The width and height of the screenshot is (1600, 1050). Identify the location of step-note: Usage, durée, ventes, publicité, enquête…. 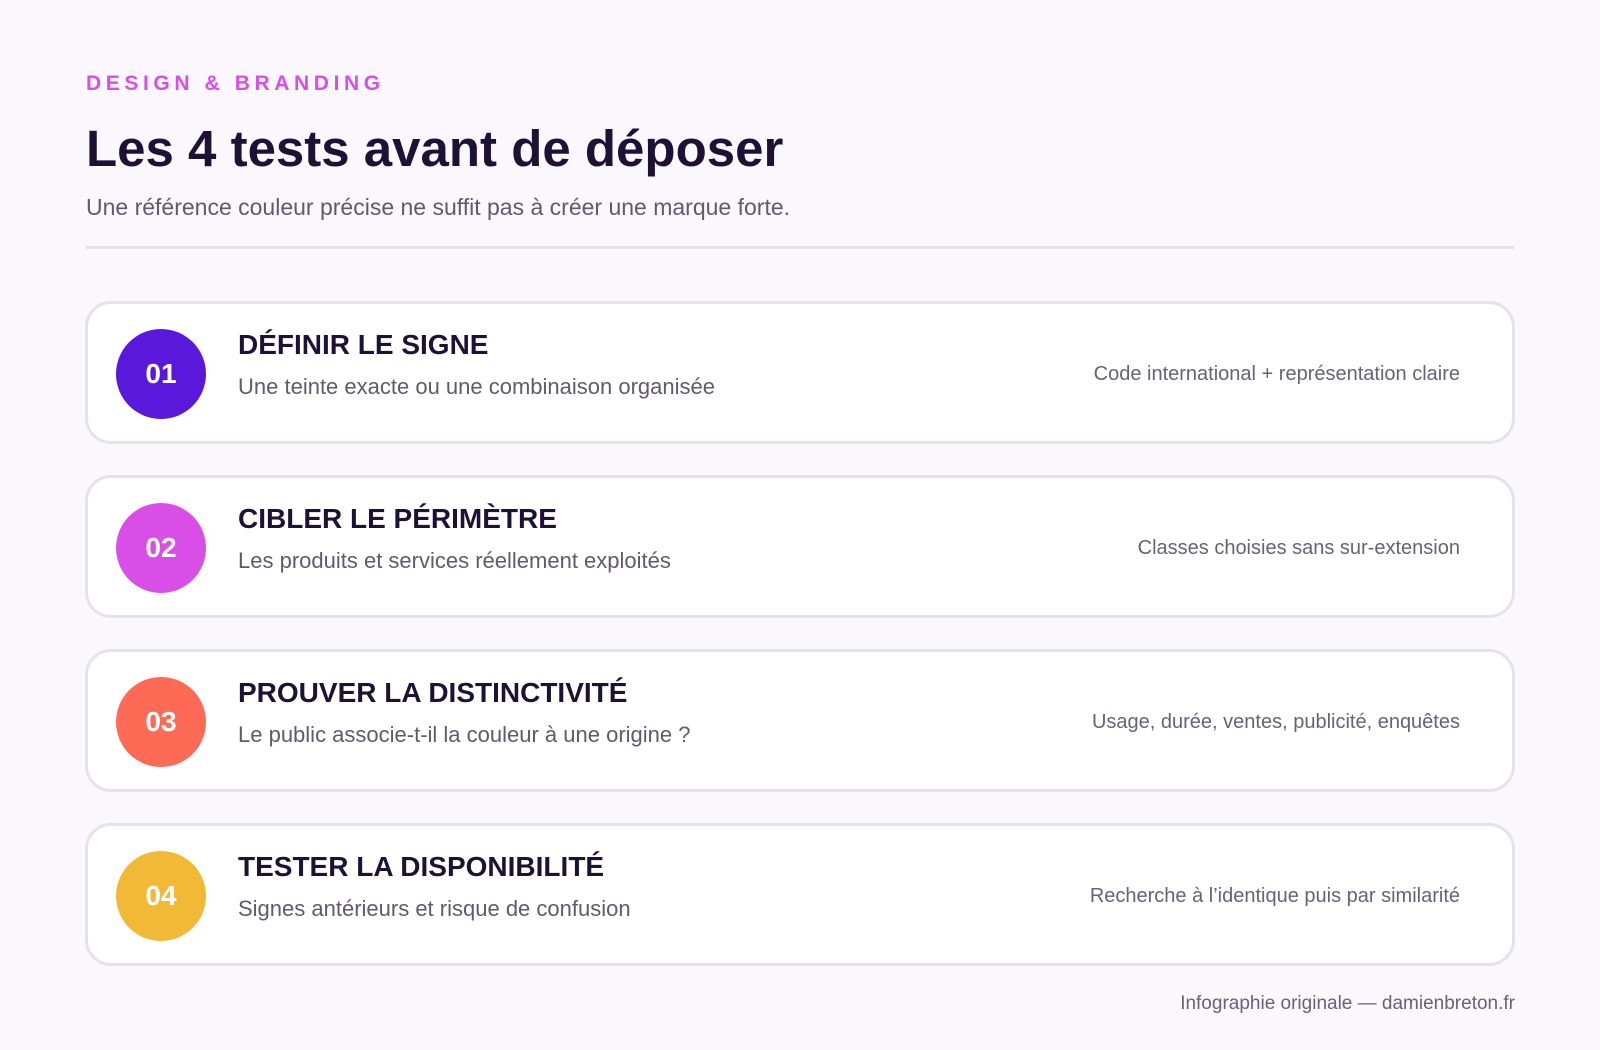
(1275, 722).